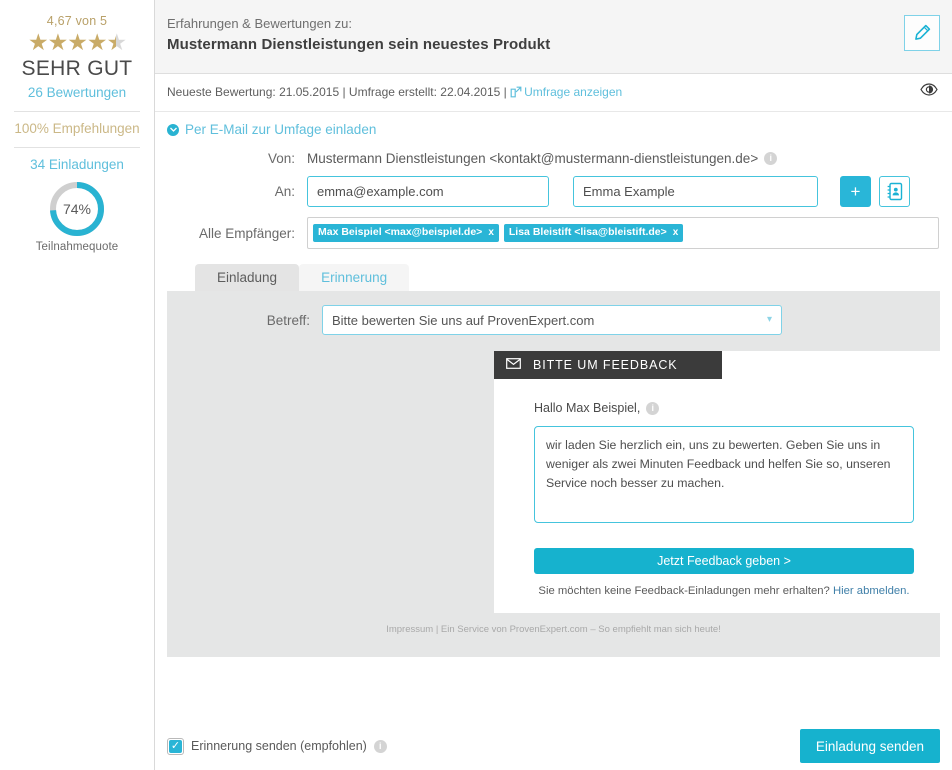 Image resolution: width=952 pixels, height=770 pixels. What do you see at coordinates (428, 191) in the screenshot?
I see `recipient-email-input` at bounding box center [428, 191].